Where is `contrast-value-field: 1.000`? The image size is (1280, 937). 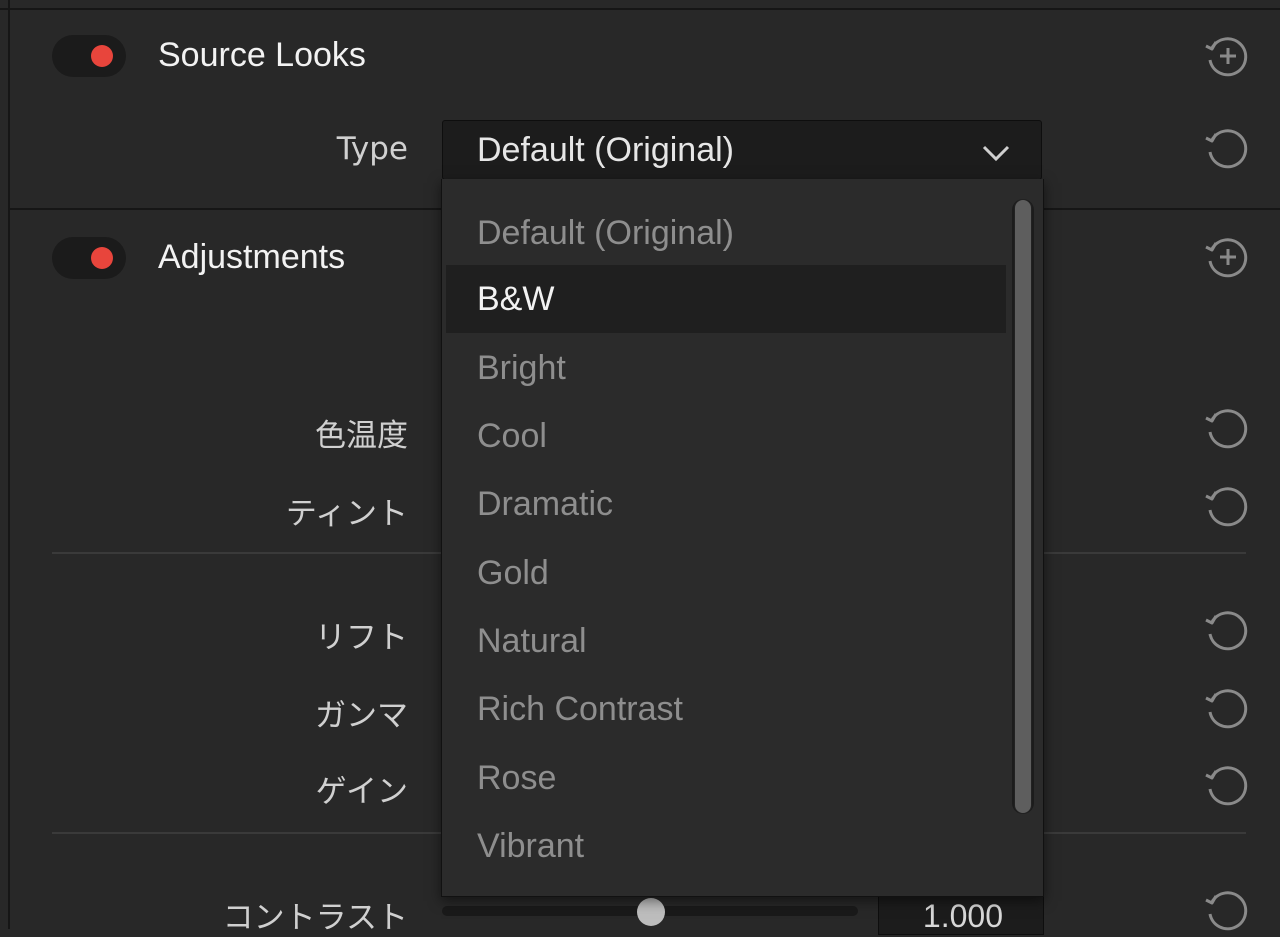 contrast-value-field: 1.000 is located at coordinates (961, 915).